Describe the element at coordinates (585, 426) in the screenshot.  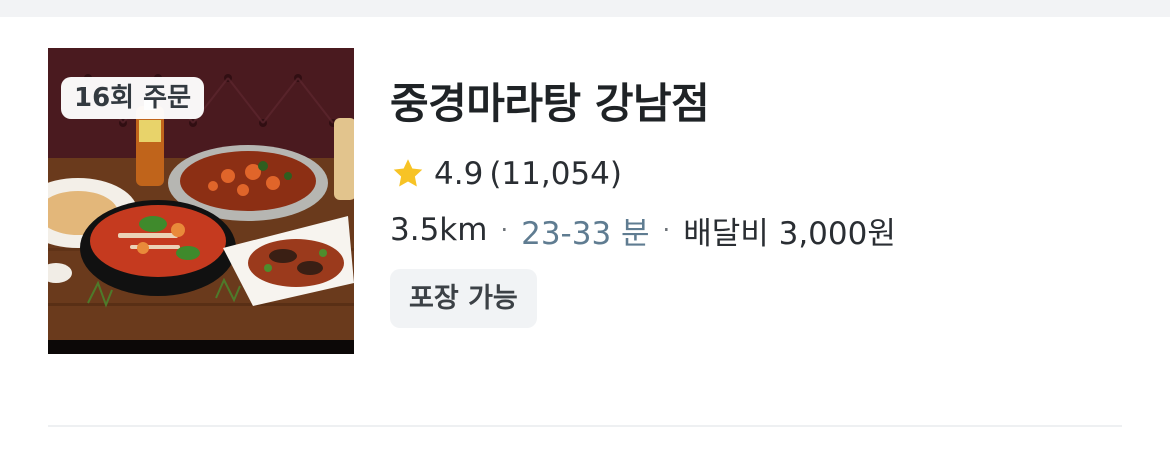
I see `divider` at that location.